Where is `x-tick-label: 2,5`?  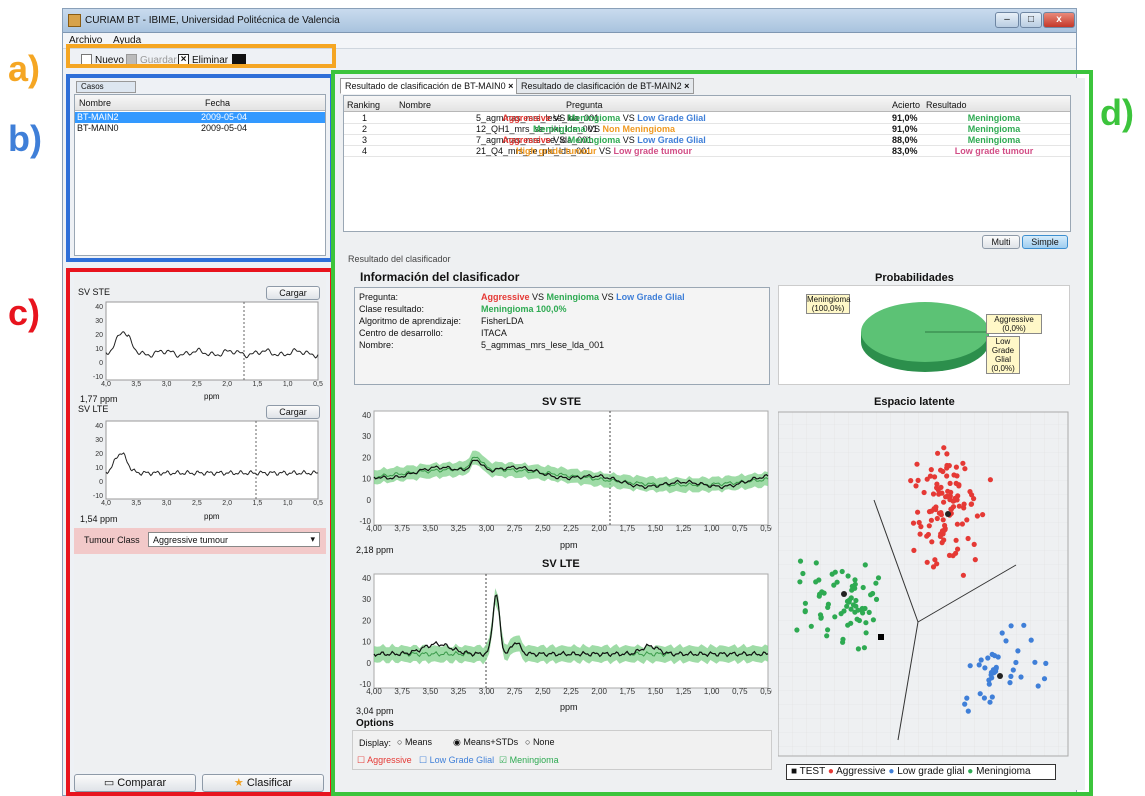 x-tick-label: 2,5 is located at coordinates (197, 384).